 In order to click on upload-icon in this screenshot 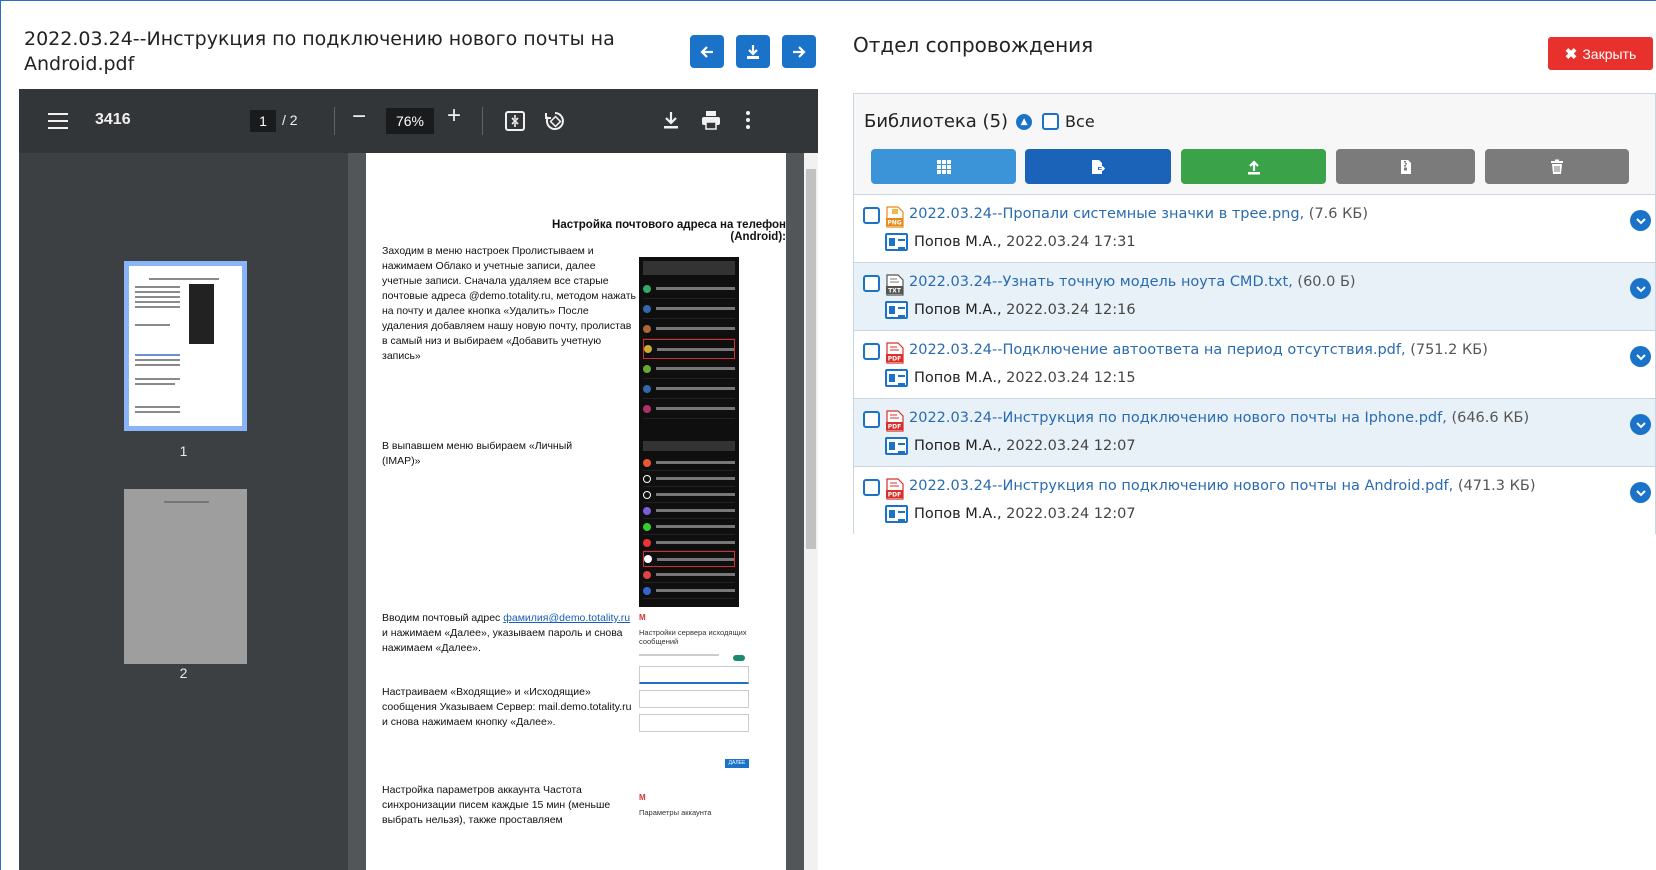, I will do `click(1253, 166)`.